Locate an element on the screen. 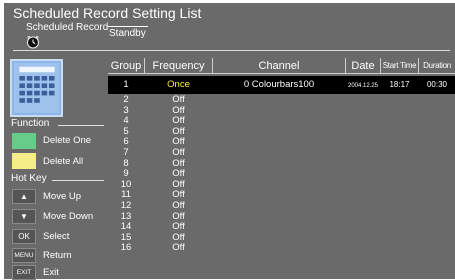 This screenshot has height=280, width=455. hotkey-heading: Hot Key is located at coordinates (29, 178).